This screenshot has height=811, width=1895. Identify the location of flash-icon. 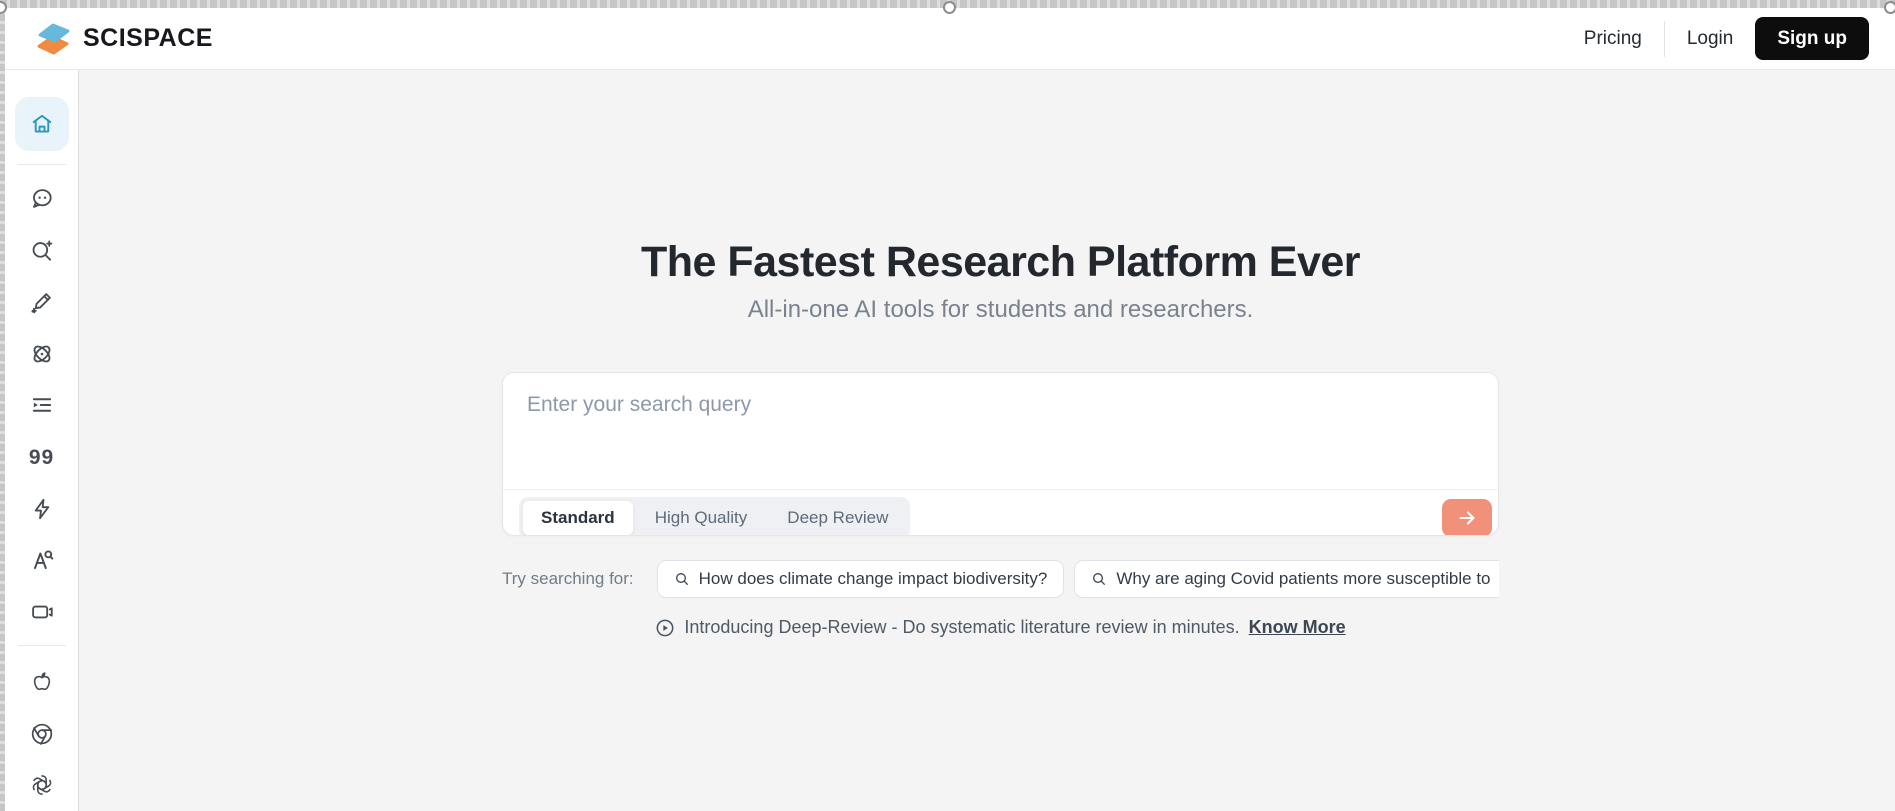
(41, 508).